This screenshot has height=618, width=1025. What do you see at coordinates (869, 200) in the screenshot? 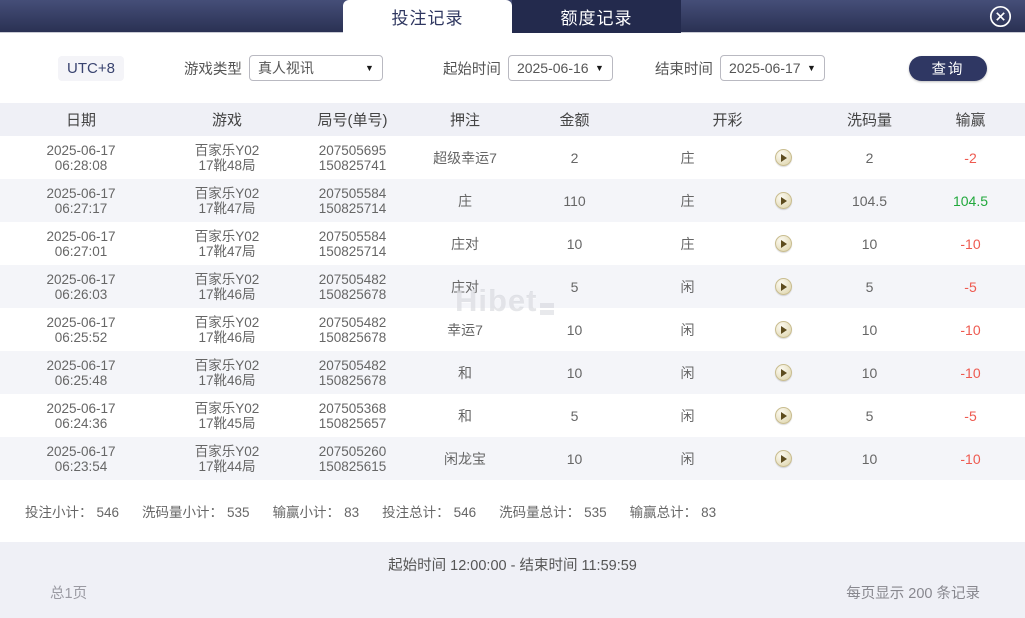
I see `cell-rolling: 104.5` at bounding box center [869, 200].